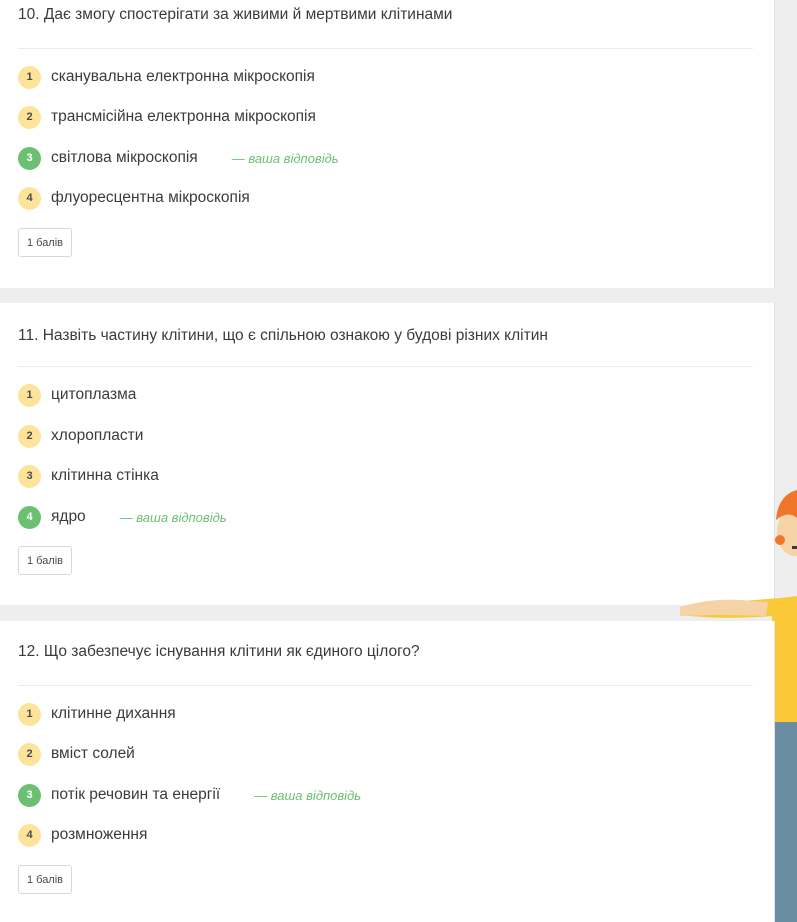 Image resolution: width=797 pixels, height=922 pixels. Describe the element at coordinates (183, 76) in the screenshot. I see `option-text: сканувальна електронна мікроскопія` at that location.